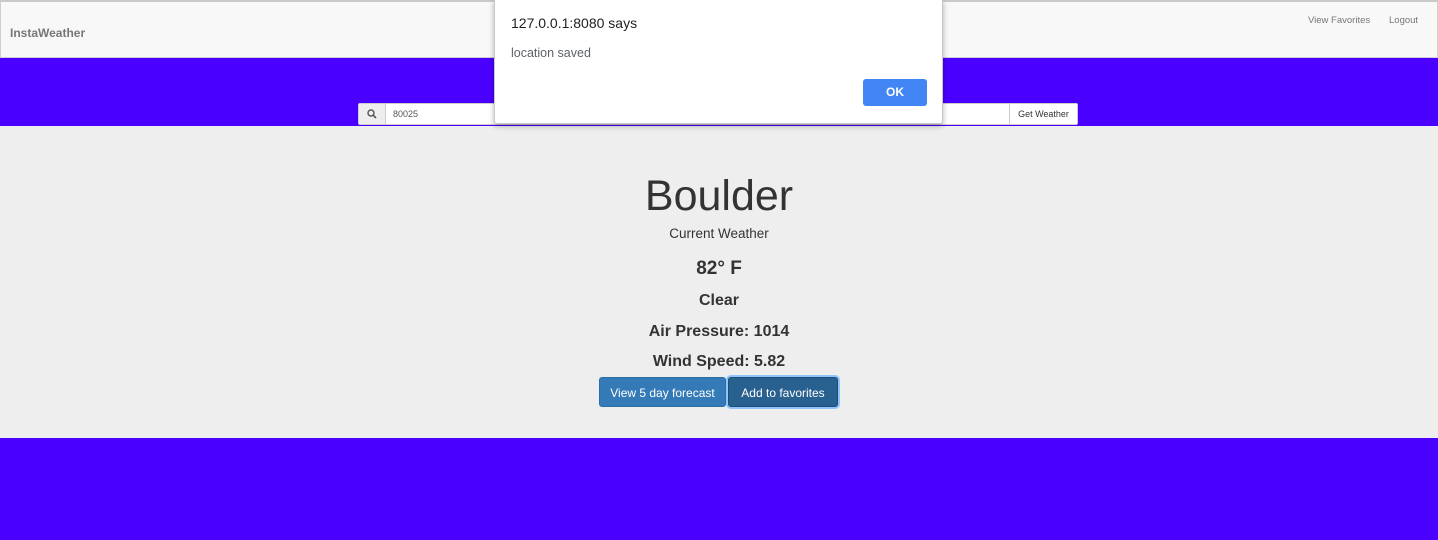 The height and width of the screenshot is (540, 1438). I want to click on city-name: Boulder, so click(719, 196).